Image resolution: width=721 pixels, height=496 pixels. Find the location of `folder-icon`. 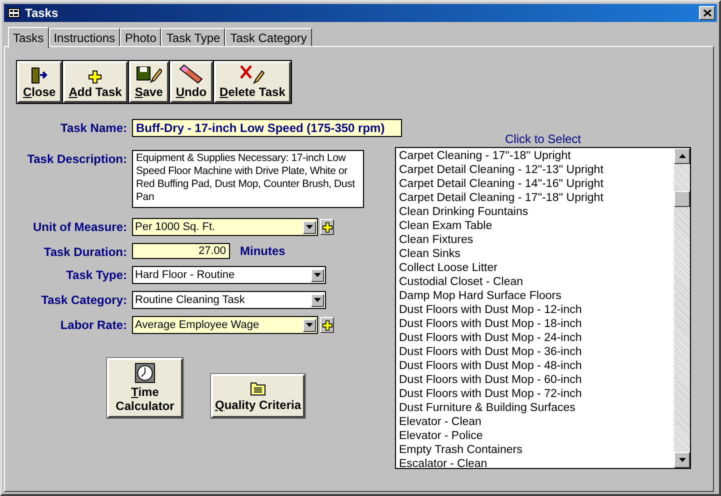

folder-icon is located at coordinates (258, 388).